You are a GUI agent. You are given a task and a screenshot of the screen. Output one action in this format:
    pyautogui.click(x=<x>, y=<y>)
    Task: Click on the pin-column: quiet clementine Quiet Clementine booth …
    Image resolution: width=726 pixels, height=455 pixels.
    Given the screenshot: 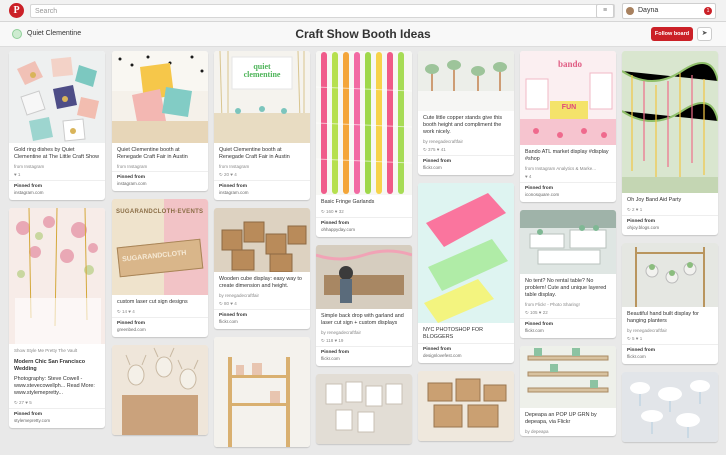 What is the action you would take?
    pyautogui.click(x=262, y=253)
    